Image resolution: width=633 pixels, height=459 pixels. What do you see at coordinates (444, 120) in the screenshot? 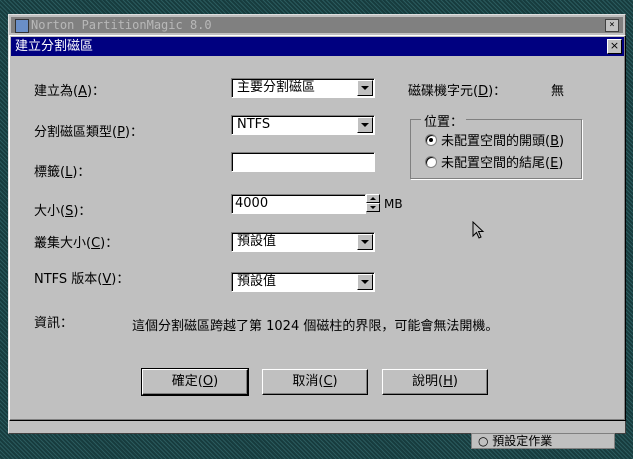
I see `position-legend: 位置：` at bounding box center [444, 120].